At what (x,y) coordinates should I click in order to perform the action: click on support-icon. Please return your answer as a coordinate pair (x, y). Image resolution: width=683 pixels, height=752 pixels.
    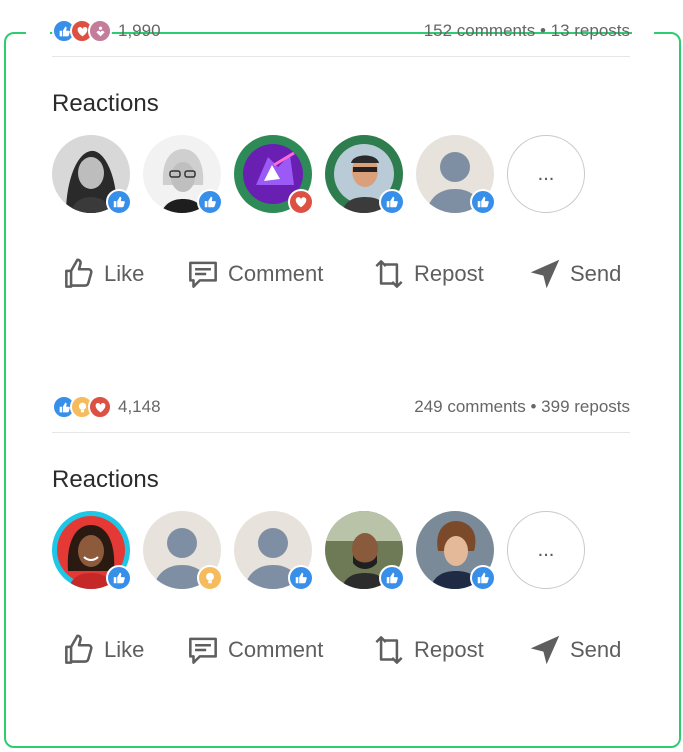
    Looking at the image, I should click on (100, 31).